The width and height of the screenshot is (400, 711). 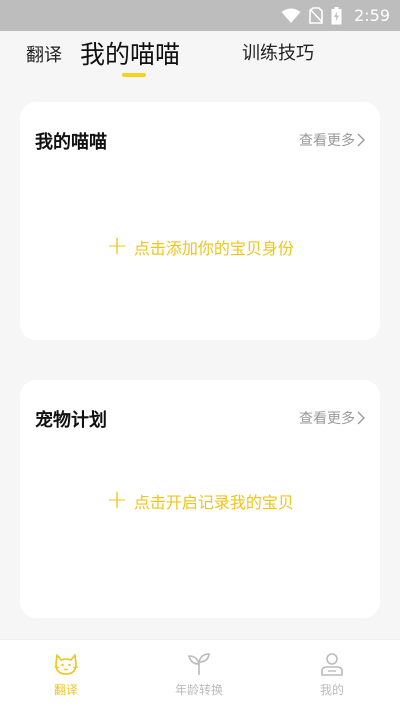 I want to click on battery-charging-icon, so click(x=336, y=15).